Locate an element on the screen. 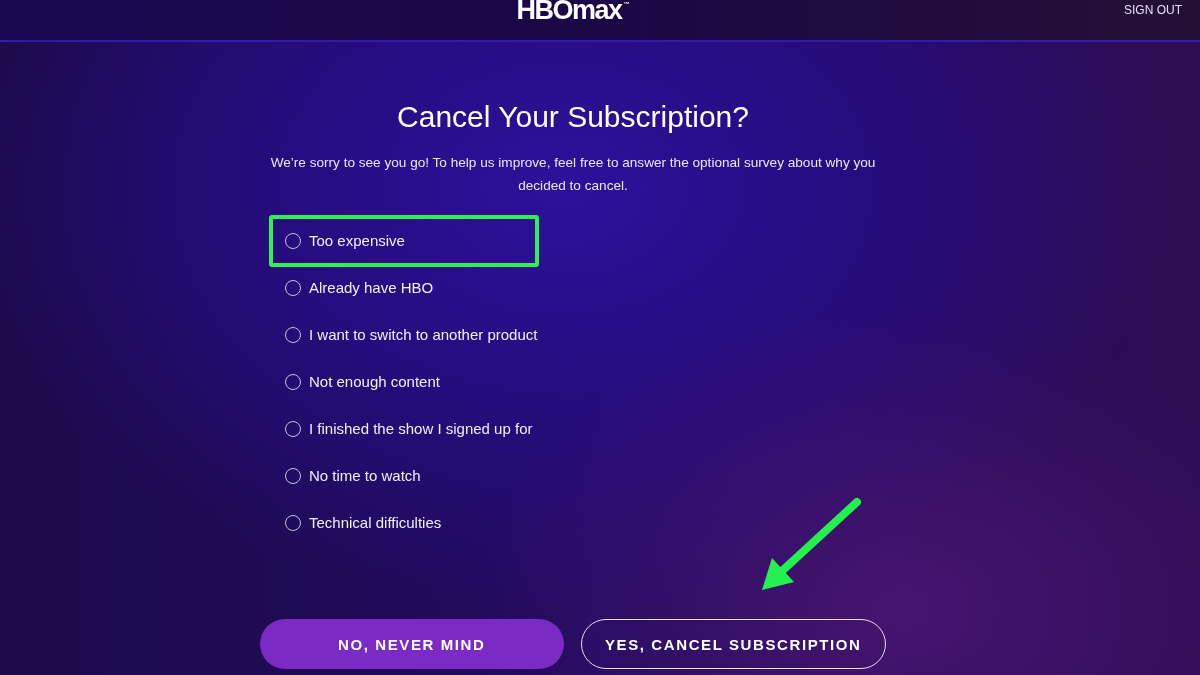  logo: HBOmax$^{™}$ is located at coordinates (573, 12).